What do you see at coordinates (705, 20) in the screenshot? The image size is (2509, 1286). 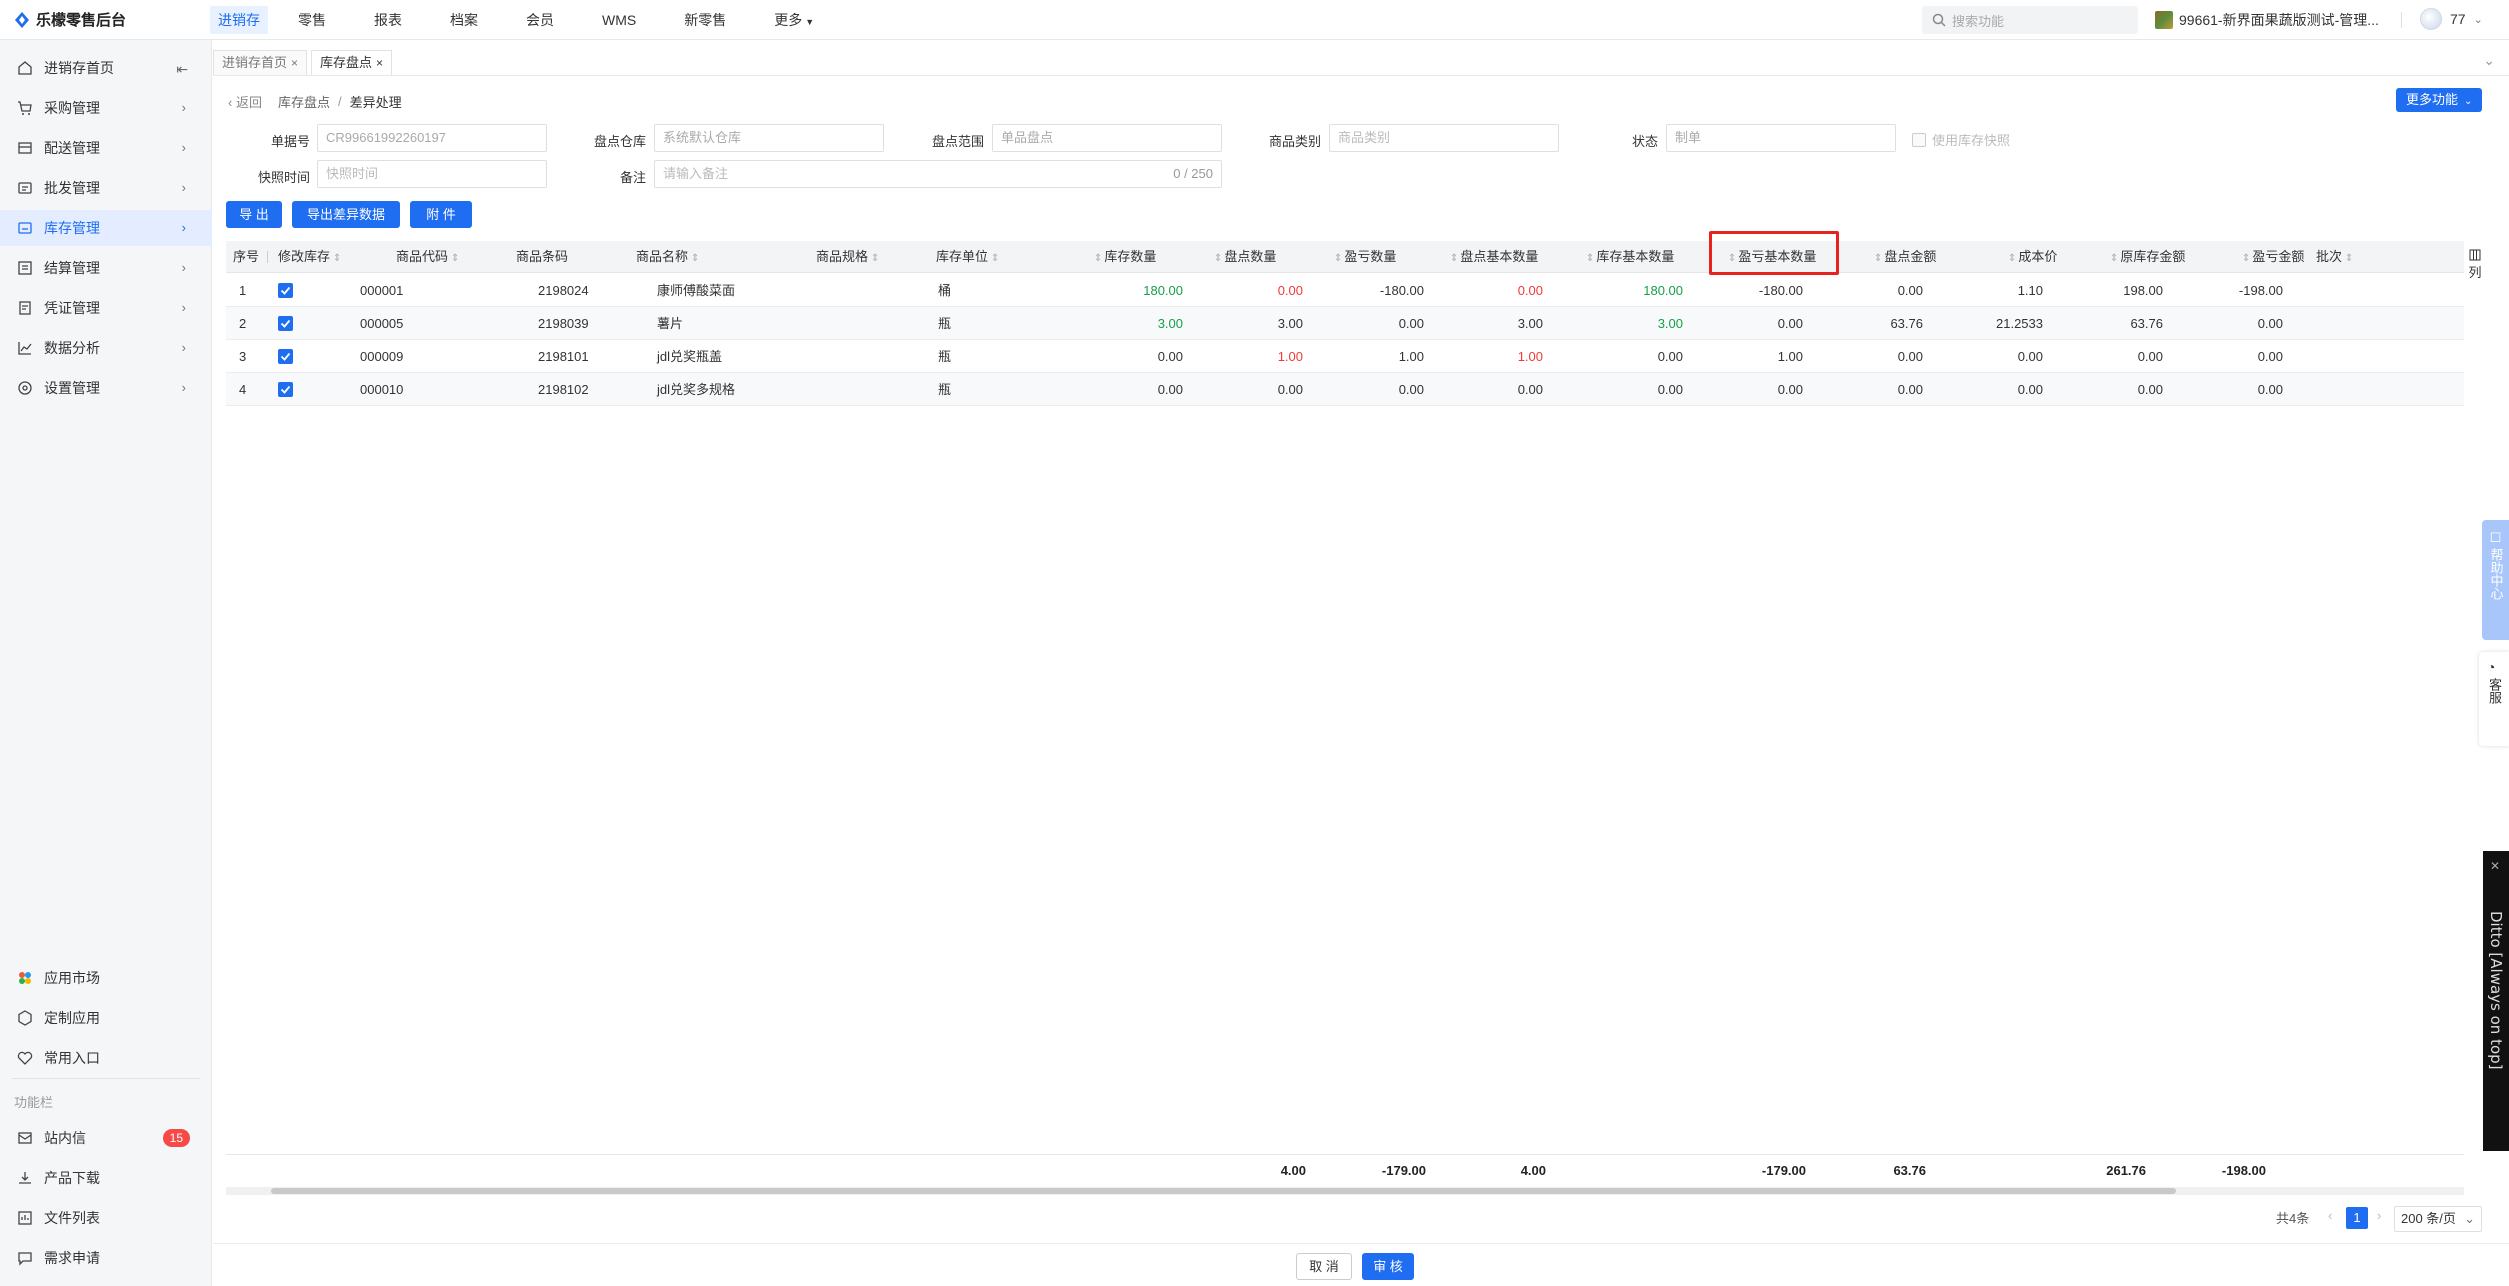 I see `nav-item-new-retail: 新零售` at bounding box center [705, 20].